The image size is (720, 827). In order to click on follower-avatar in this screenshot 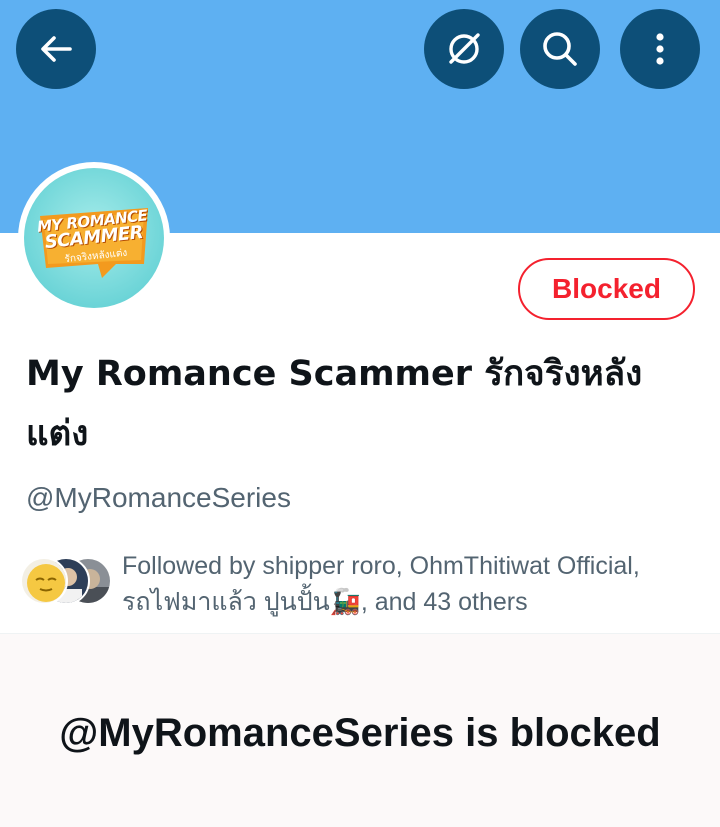, I will do `click(44, 581)`.